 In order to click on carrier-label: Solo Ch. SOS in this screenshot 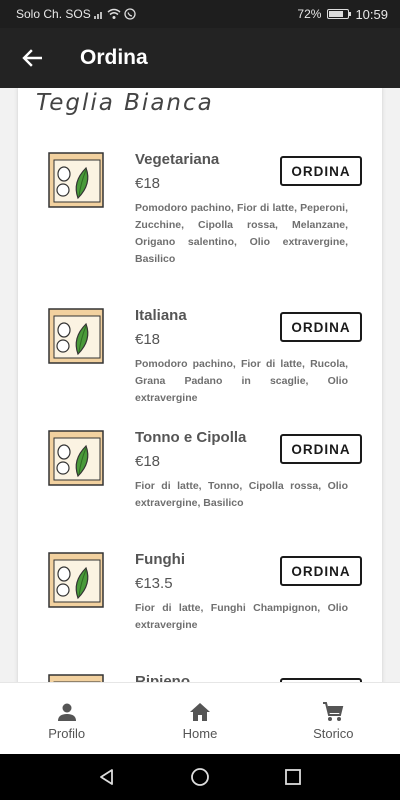, I will do `click(53, 14)`.